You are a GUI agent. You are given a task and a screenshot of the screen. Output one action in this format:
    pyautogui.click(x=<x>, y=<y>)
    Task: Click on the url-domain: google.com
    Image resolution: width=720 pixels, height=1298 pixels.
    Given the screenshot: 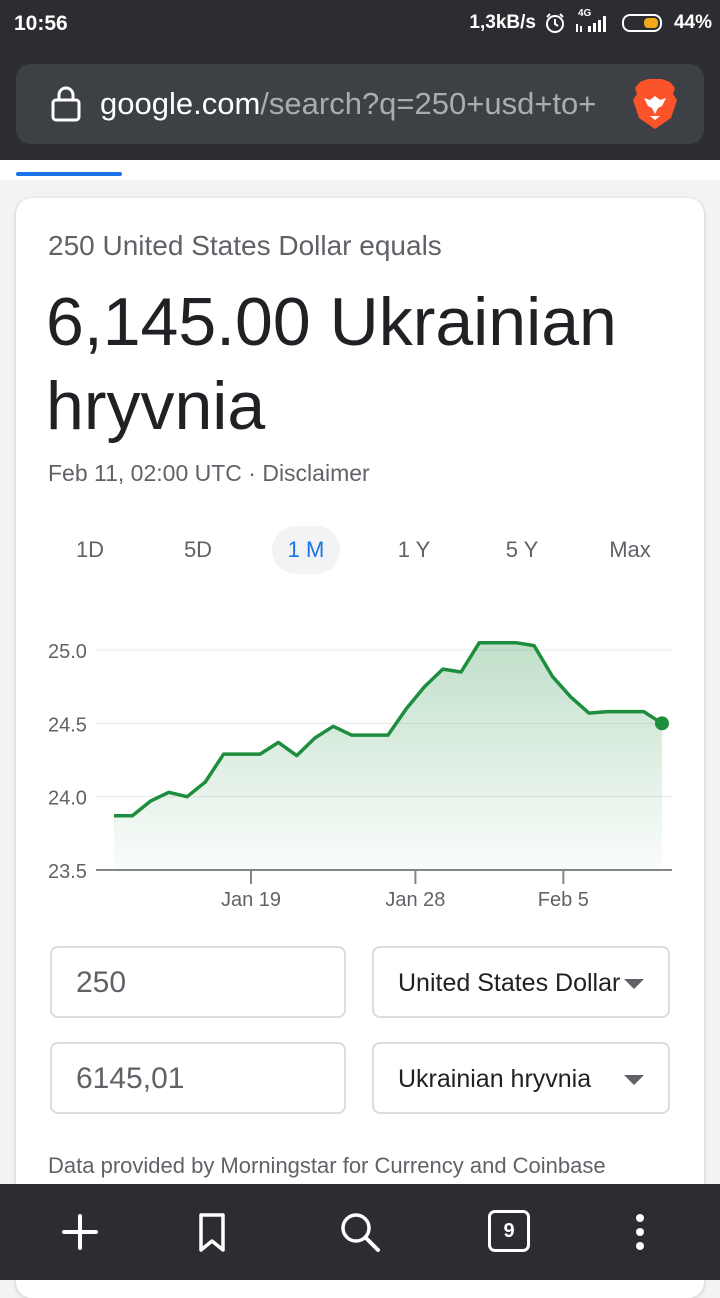 What is the action you would take?
    pyautogui.click(x=180, y=103)
    